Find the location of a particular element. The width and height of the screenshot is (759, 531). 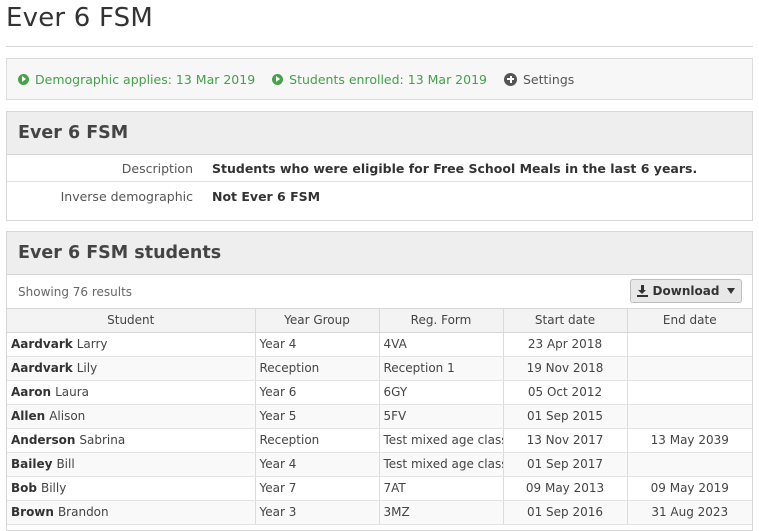

start-date-cell: 13 Nov 2017 is located at coordinates (565, 440).